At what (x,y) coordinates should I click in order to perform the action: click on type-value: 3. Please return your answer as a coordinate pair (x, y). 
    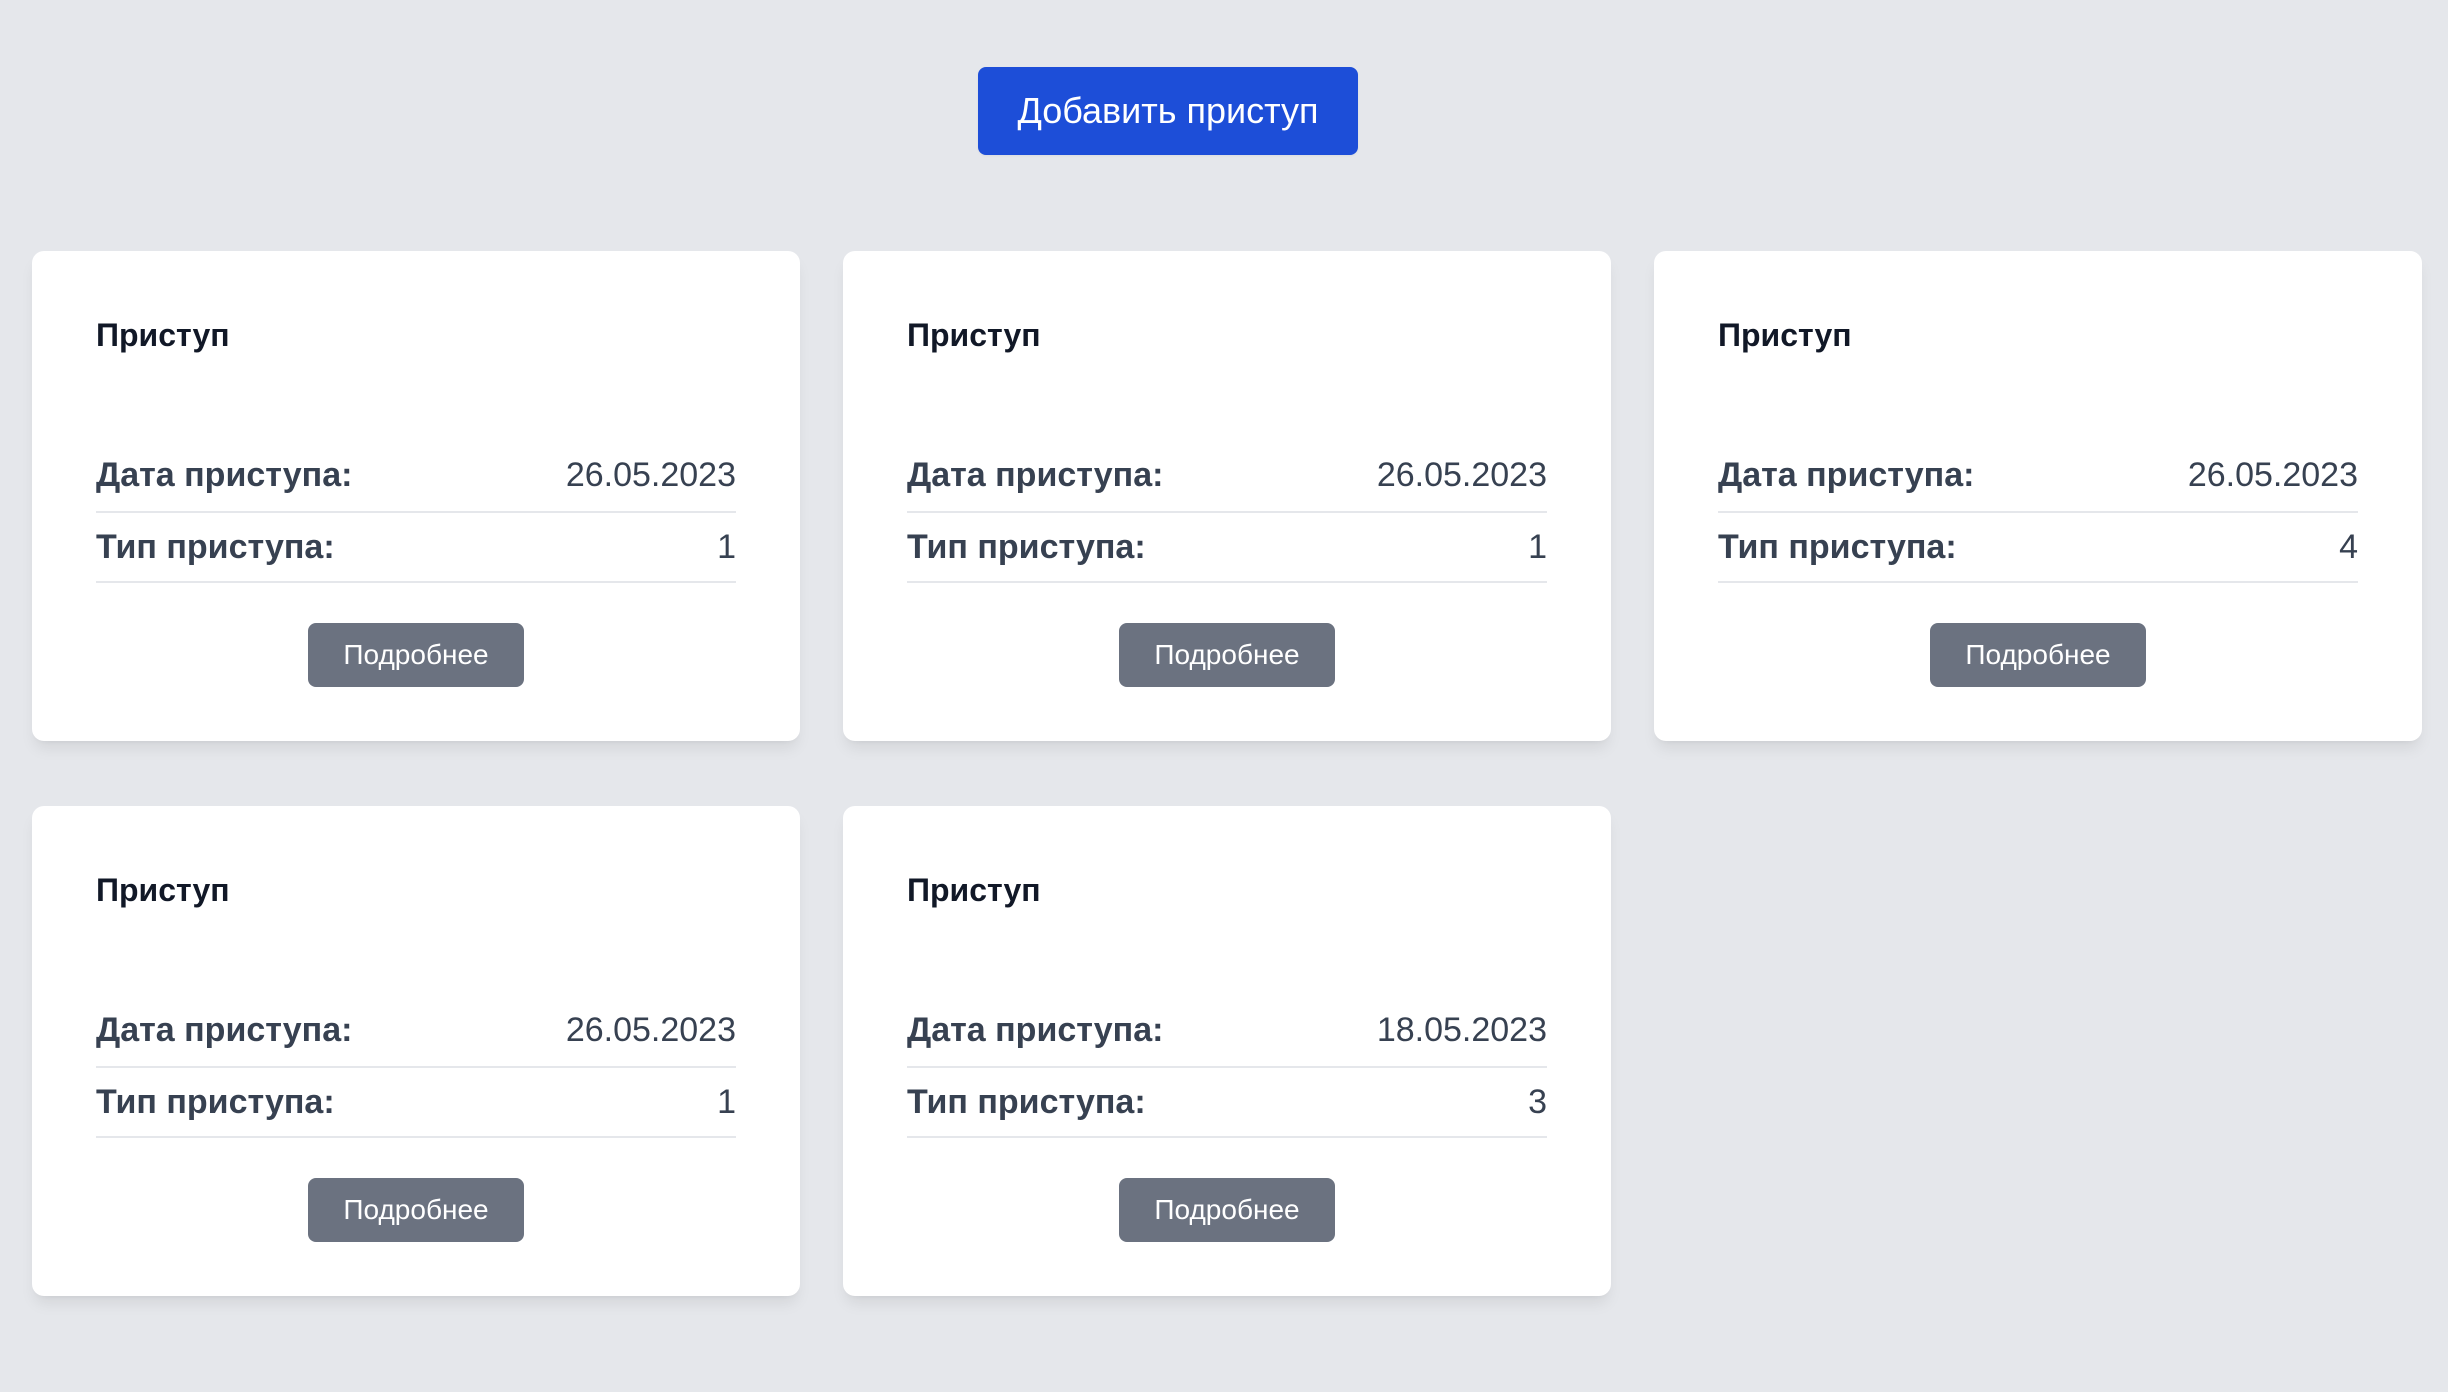
    Looking at the image, I should click on (1537, 1101).